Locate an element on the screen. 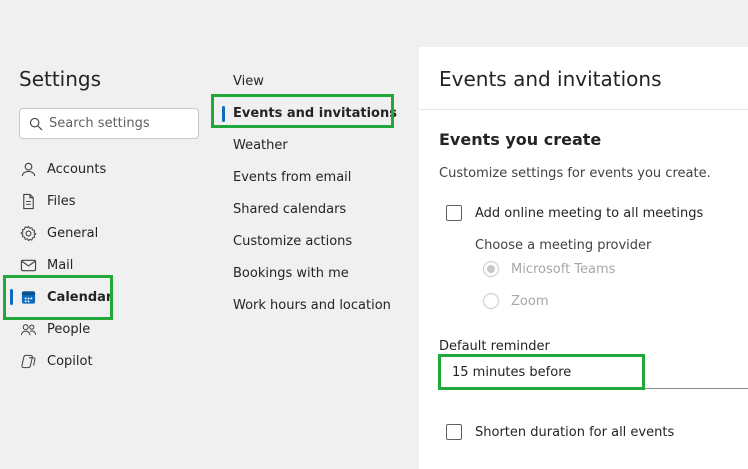  radio-zoom is located at coordinates (491, 301).